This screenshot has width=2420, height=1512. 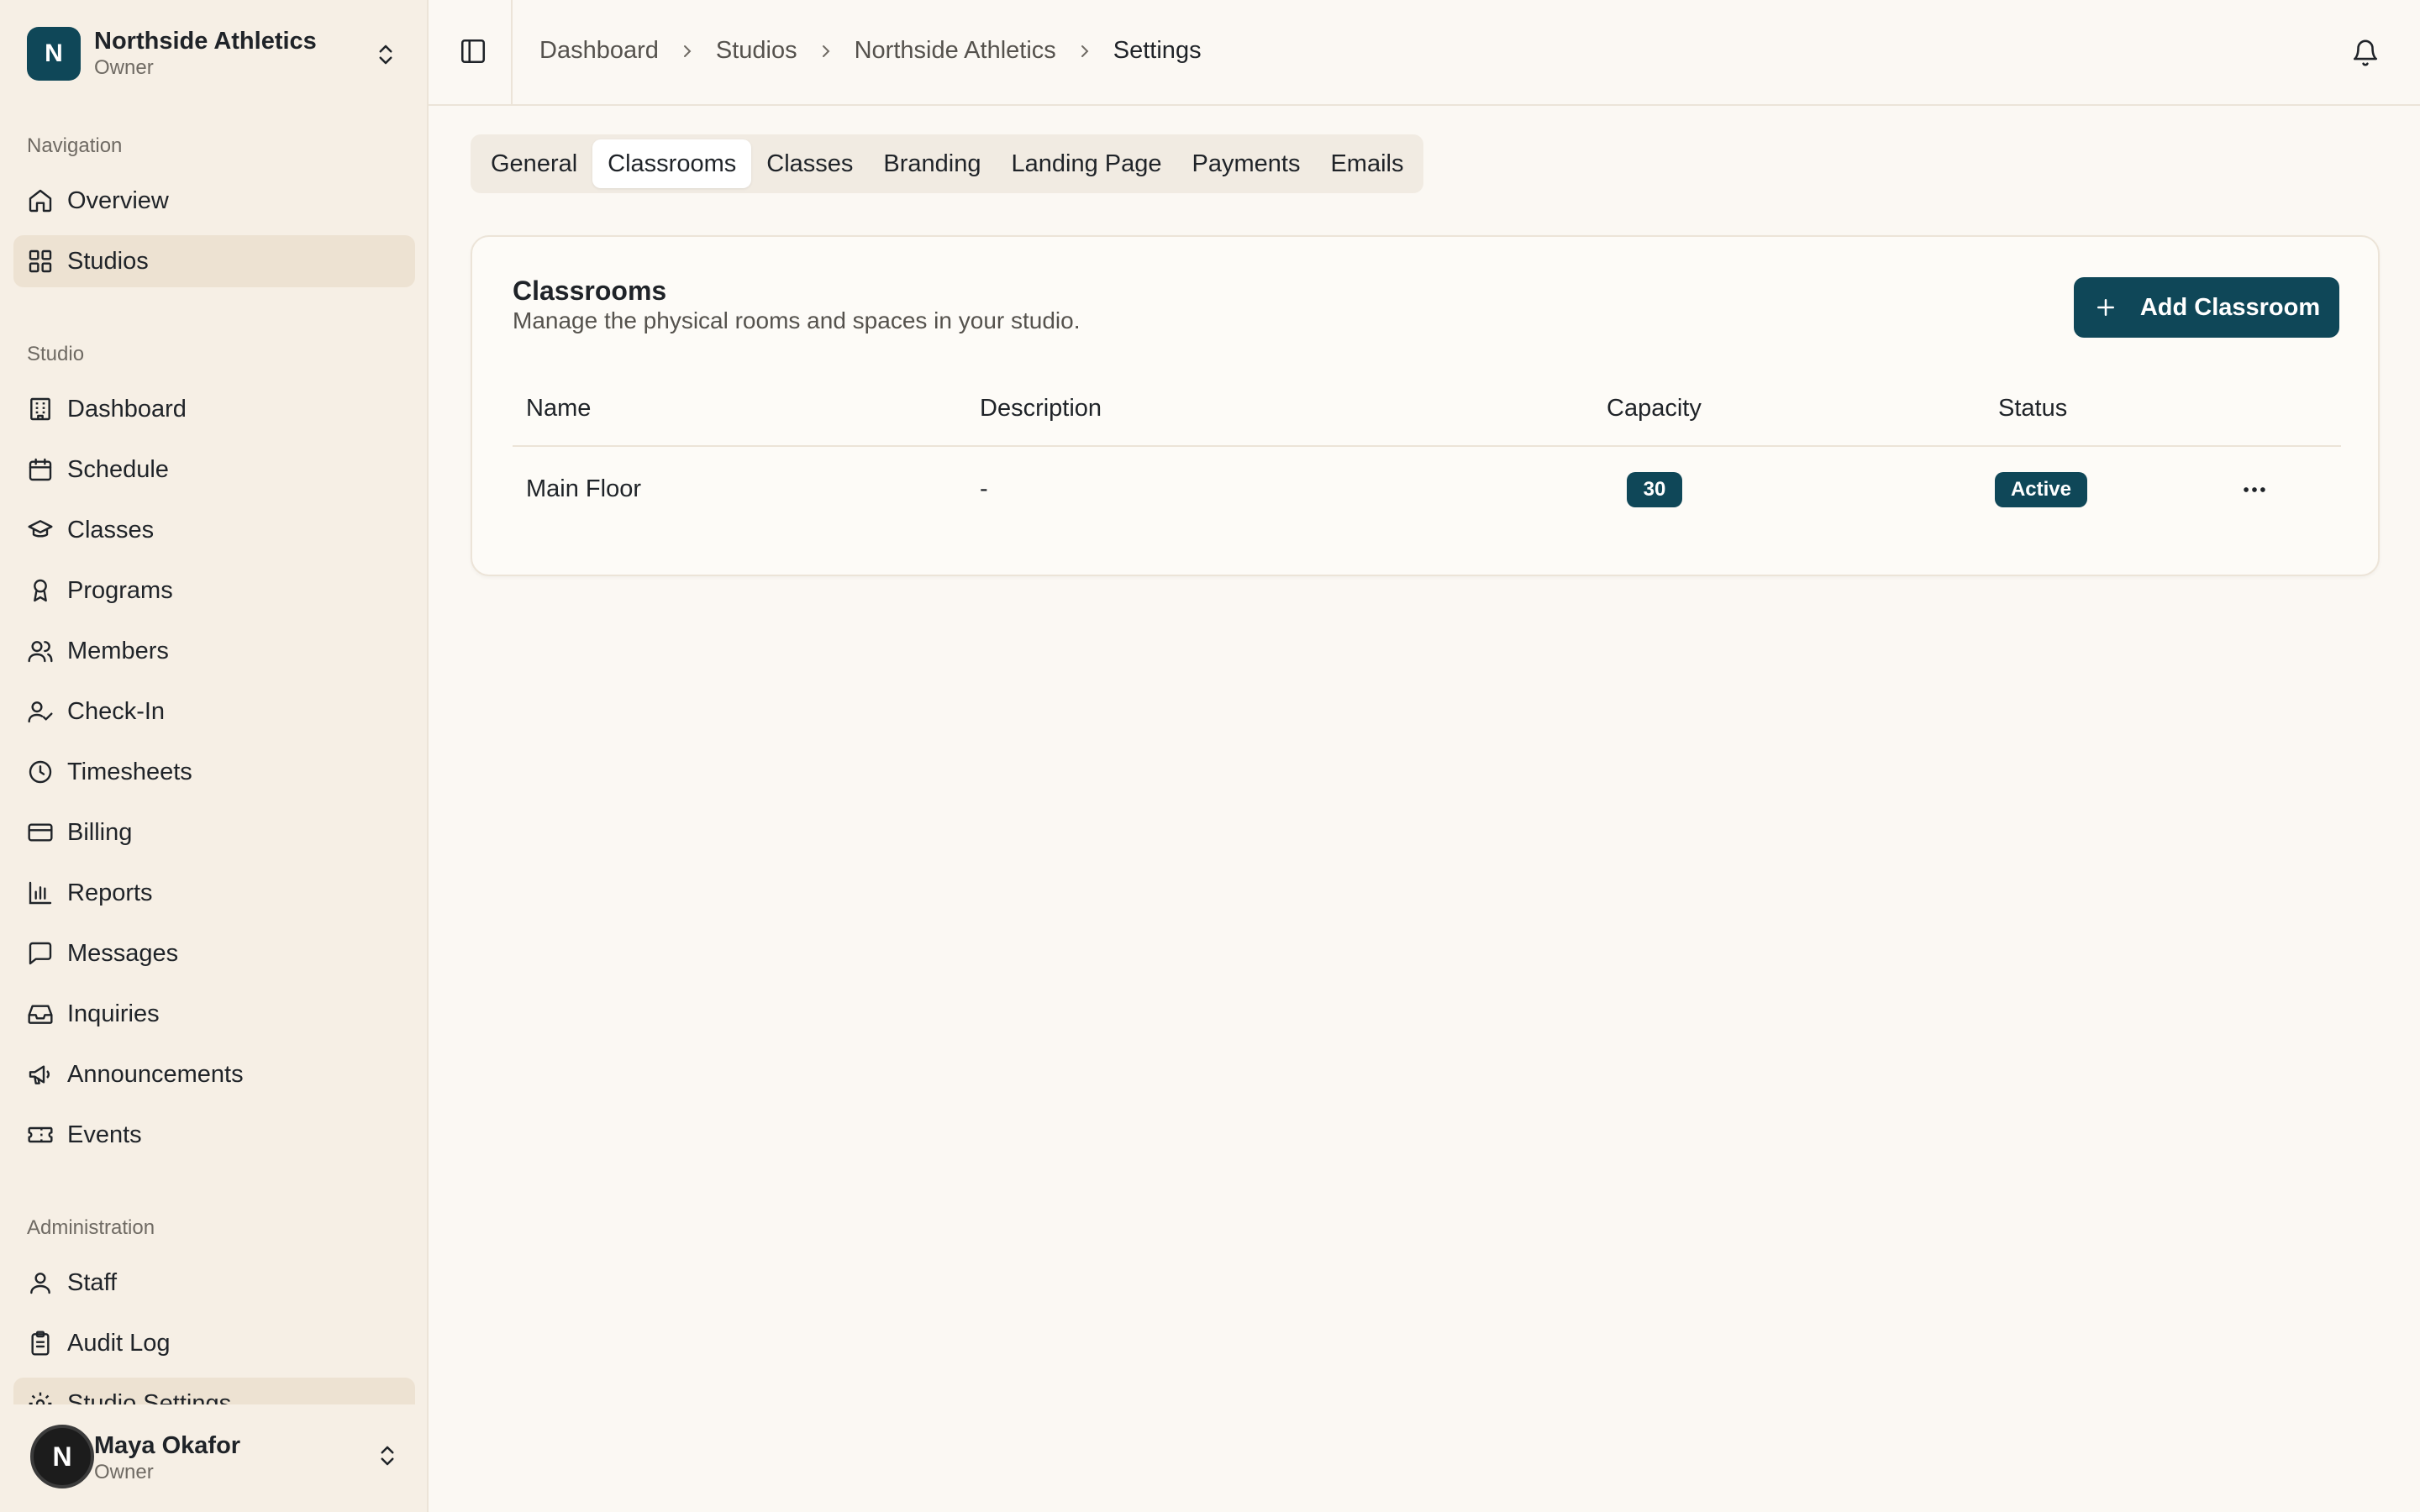 What do you see at coordinates (1087, 163) in the screenshot?
I see `tab-landing-page: Landing Page` at bounding box center [1087, 163].